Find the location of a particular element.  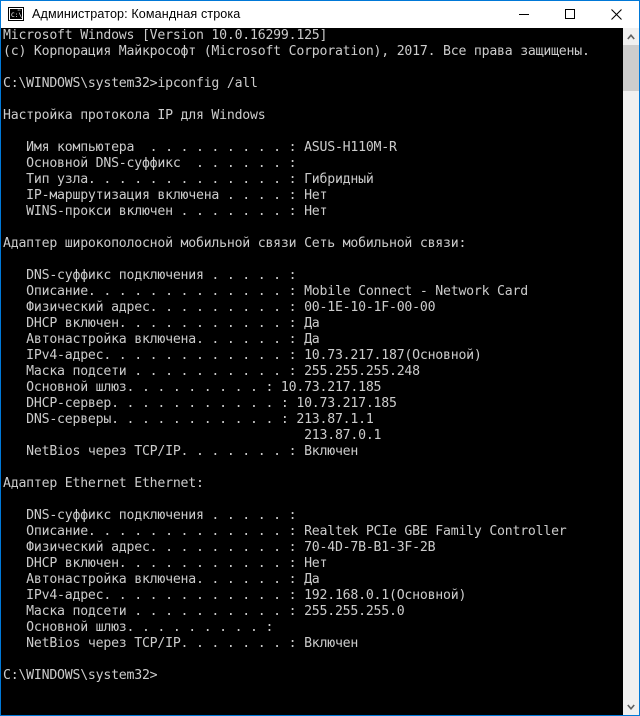

minimize-icon is located at coordinates (524, 14).